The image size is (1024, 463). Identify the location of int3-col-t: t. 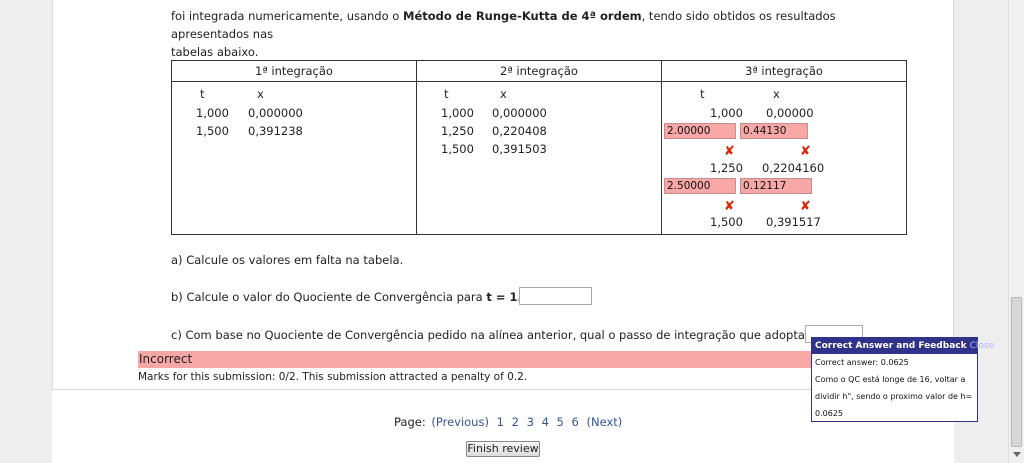
(702, 94).